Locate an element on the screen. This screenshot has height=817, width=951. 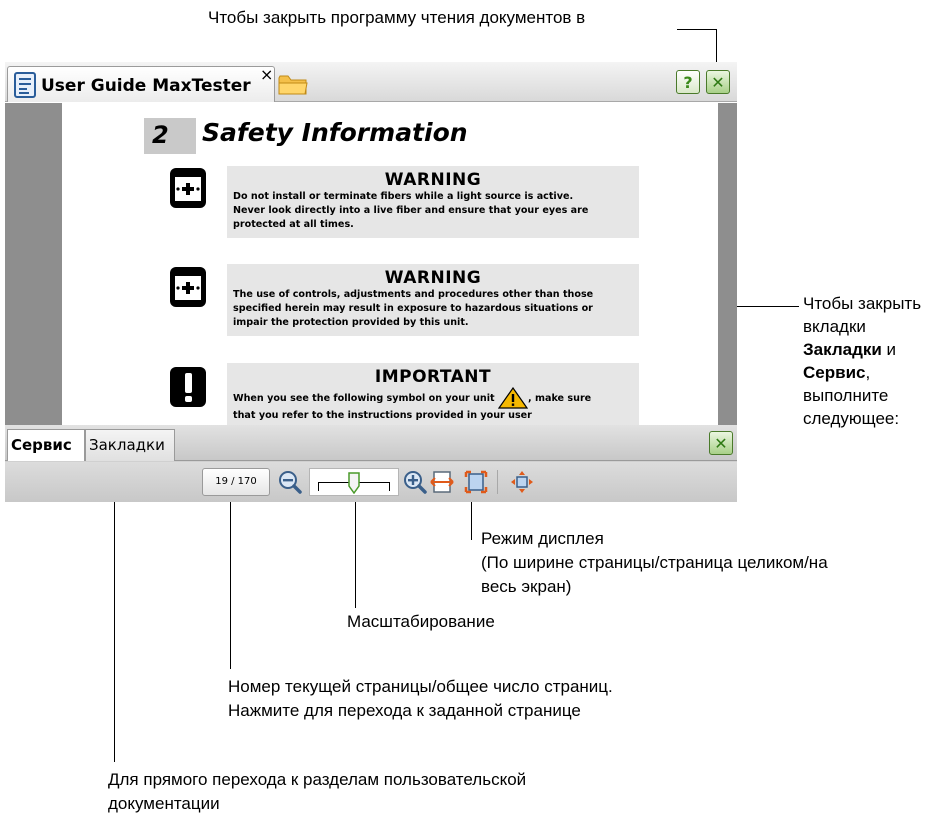
zoom-slider is located at coordinates (354, 482).